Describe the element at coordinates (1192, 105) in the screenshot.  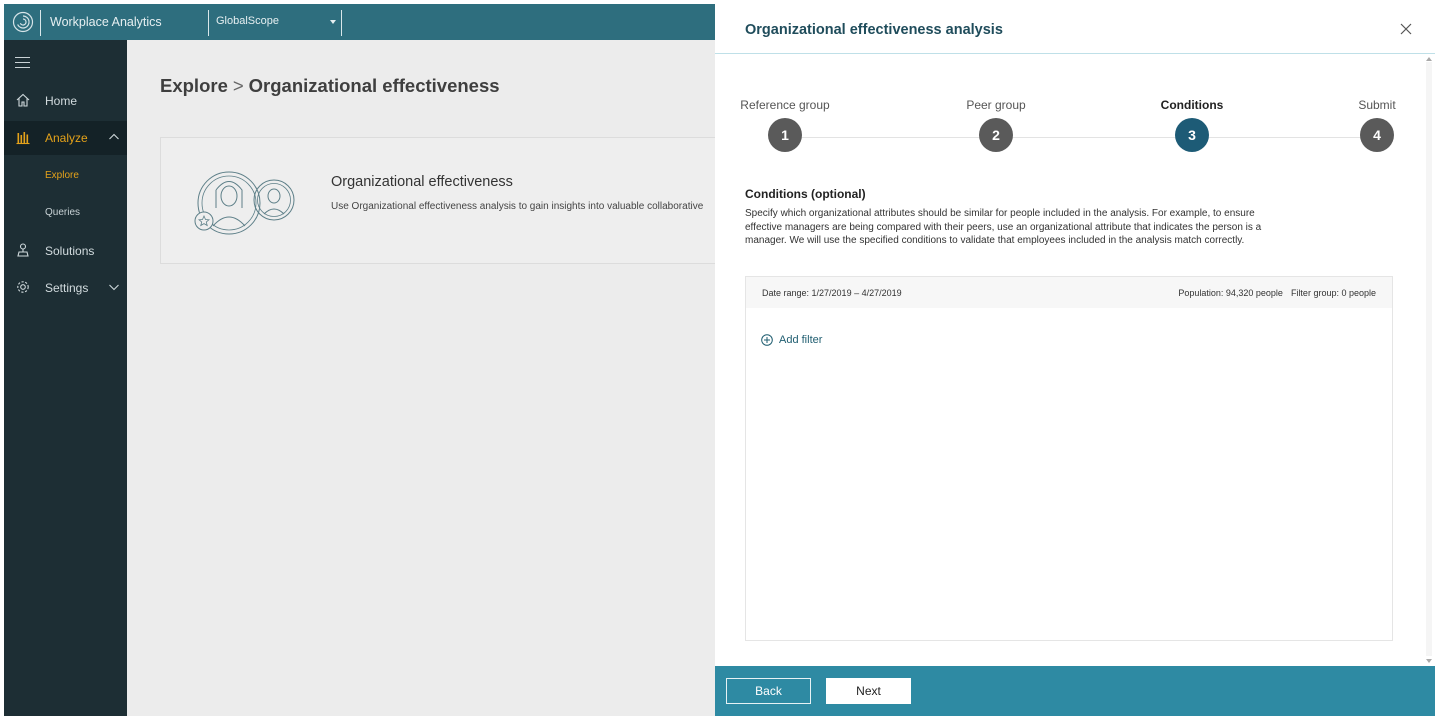
I see `step-label: Conditions` at that location.